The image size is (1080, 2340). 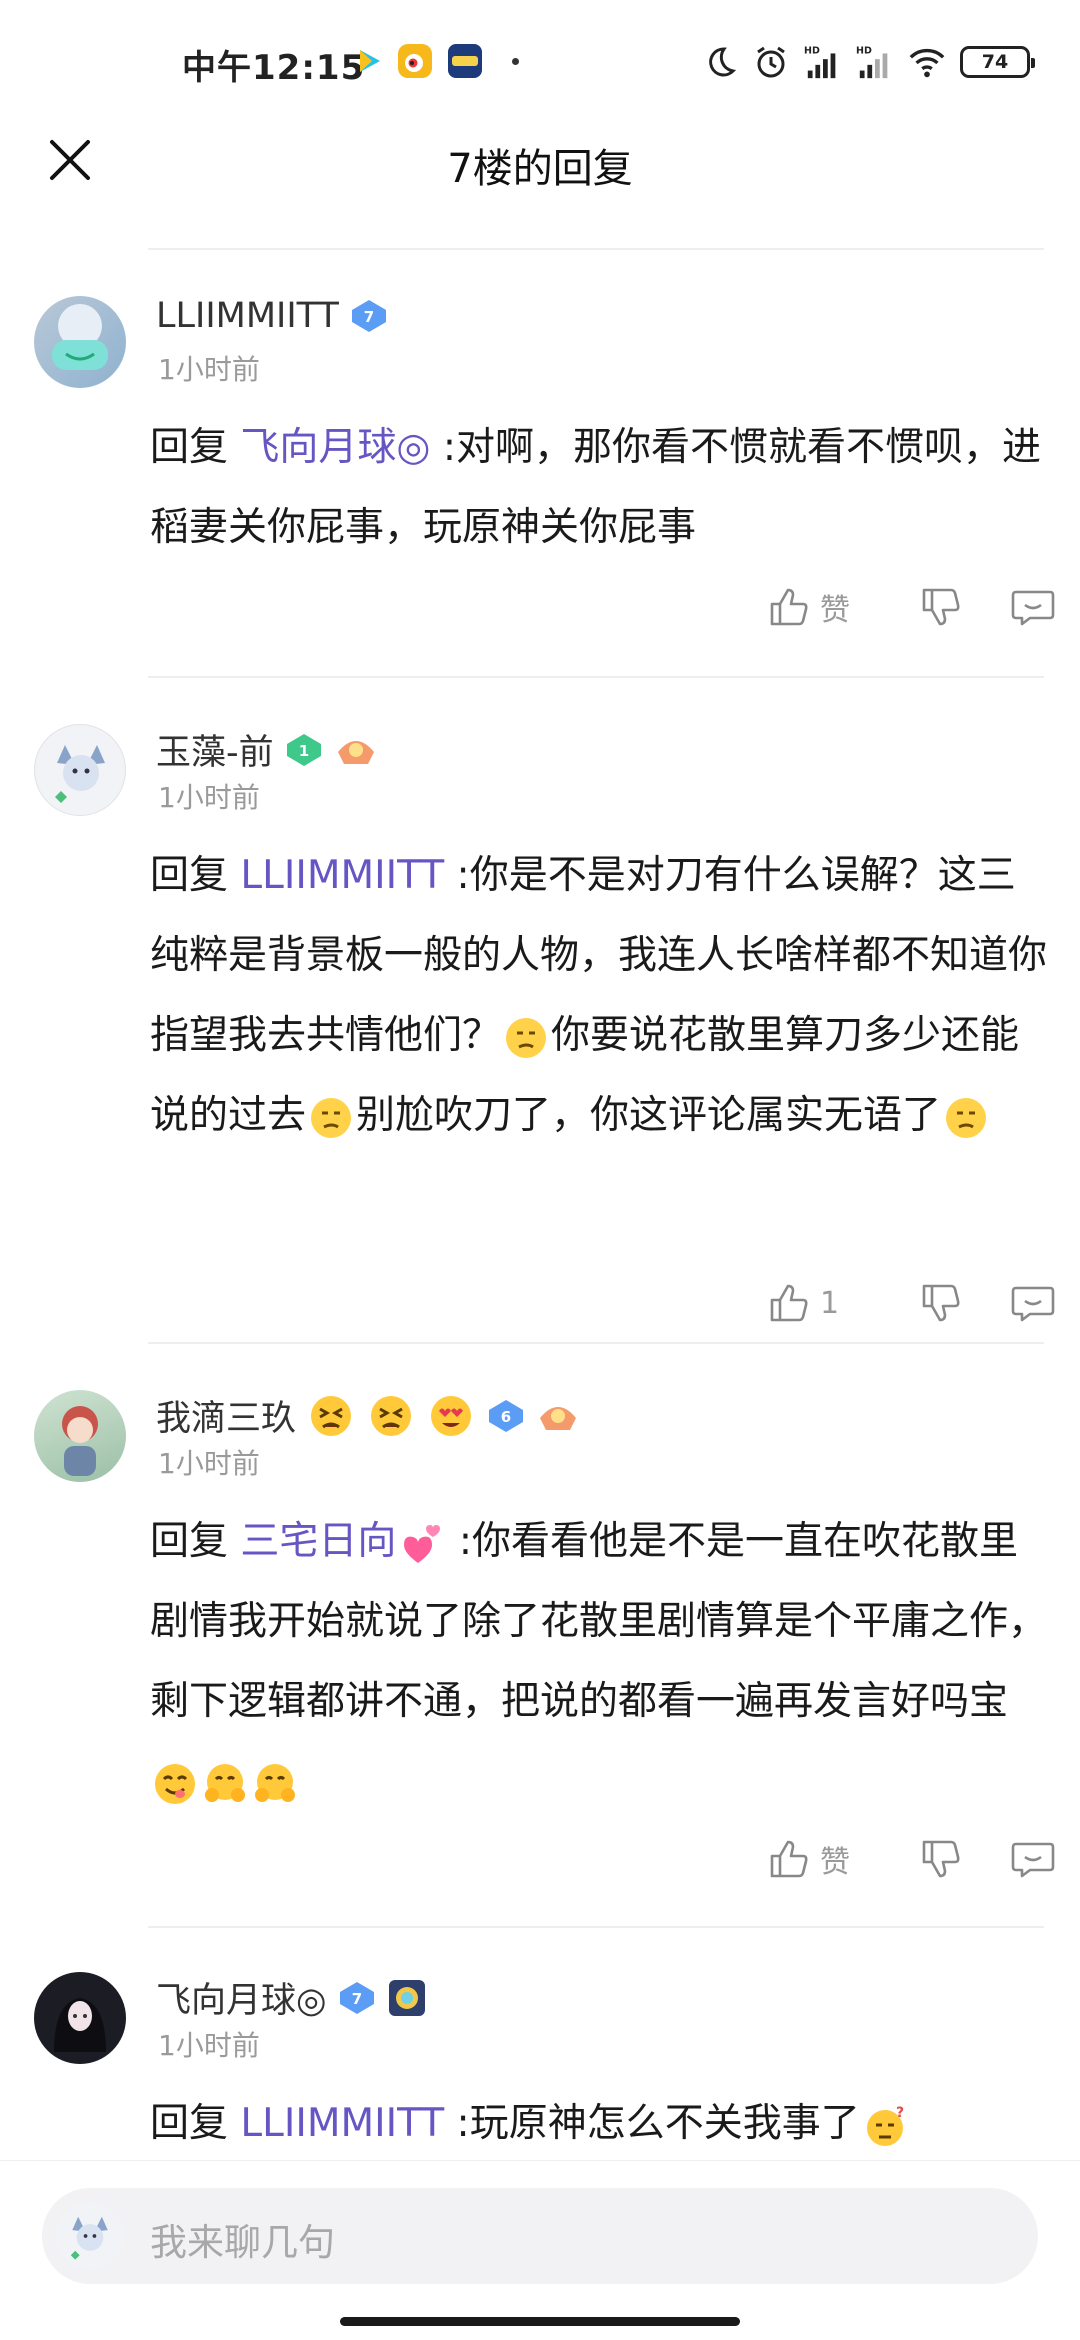 What do you see at coordinates (927, 63) in the screenshot?
I see `wifi-icon` at bounding box center [927, 63].